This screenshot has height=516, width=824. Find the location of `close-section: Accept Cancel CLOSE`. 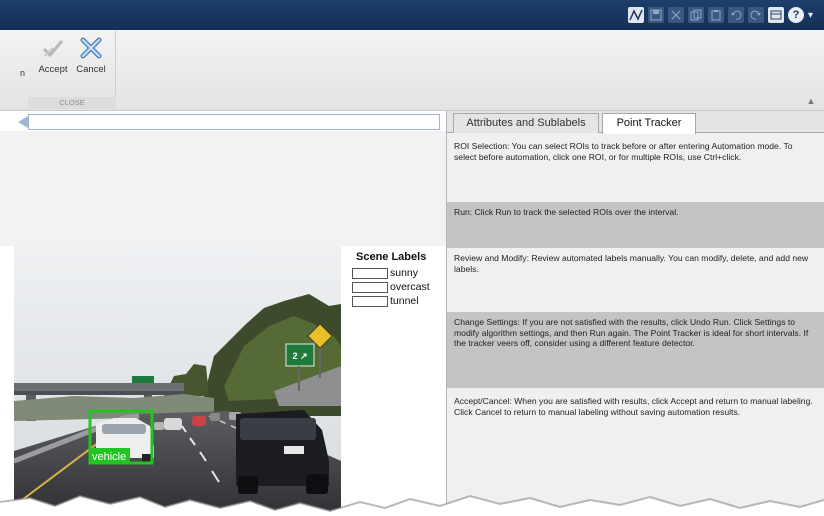

close-section: Accept Cancel CLOSE is located at coordinates (72, 70).